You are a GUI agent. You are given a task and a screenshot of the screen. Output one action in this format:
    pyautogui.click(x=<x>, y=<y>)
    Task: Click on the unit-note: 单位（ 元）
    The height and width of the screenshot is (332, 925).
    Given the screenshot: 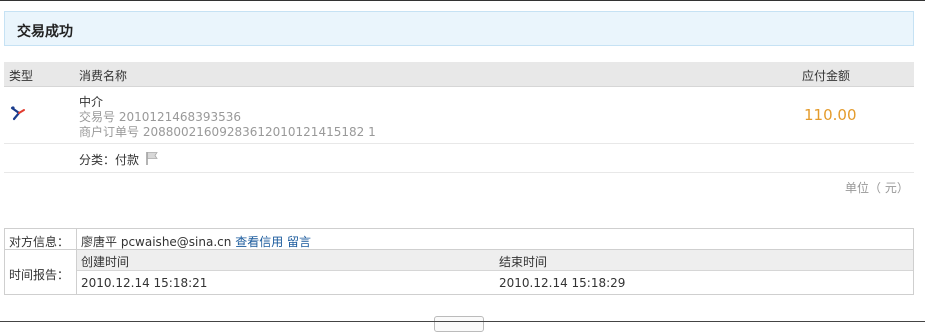 What is the action you would take?
    pyautogui.click(x=877, y=188)
    